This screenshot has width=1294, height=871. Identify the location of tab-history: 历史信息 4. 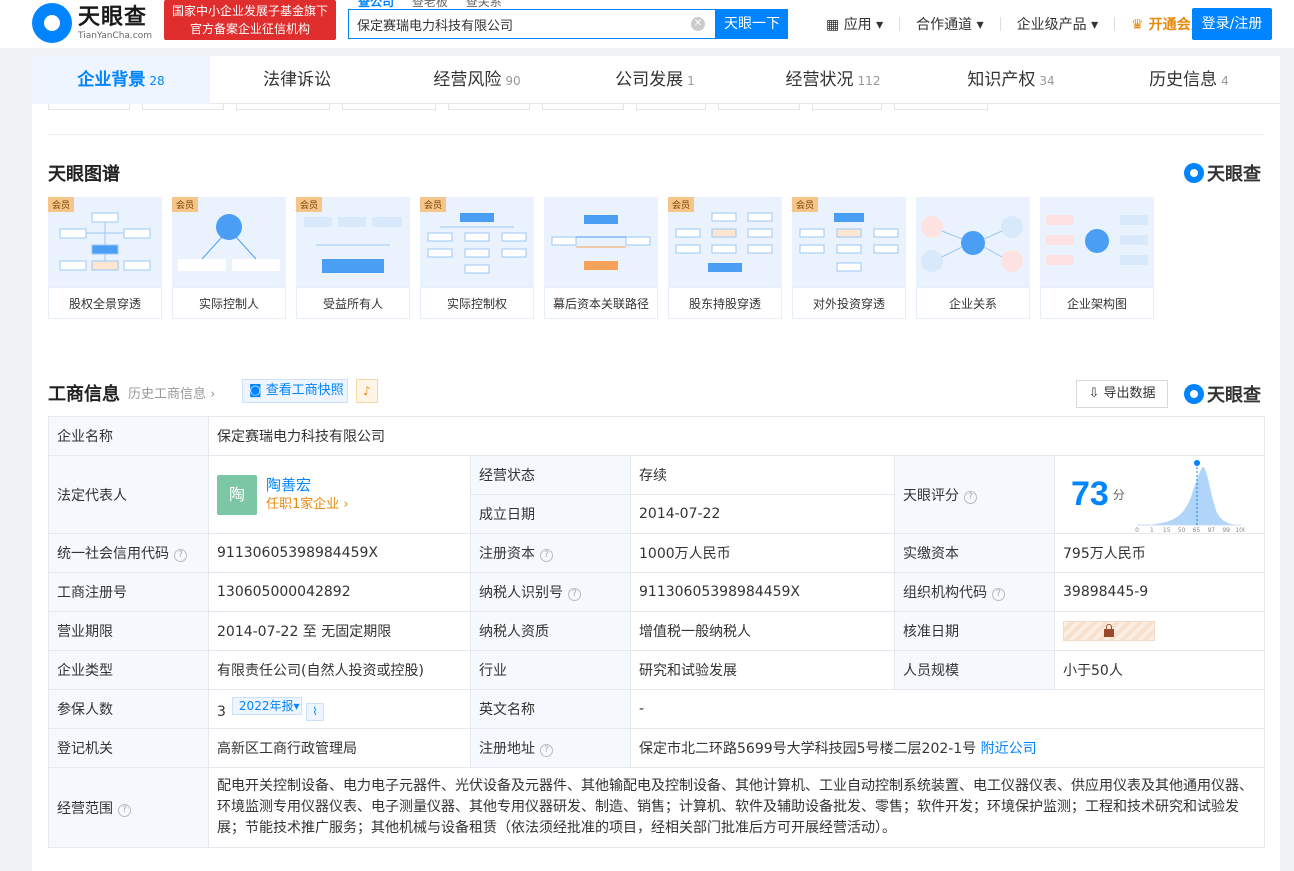
(1189, 80).